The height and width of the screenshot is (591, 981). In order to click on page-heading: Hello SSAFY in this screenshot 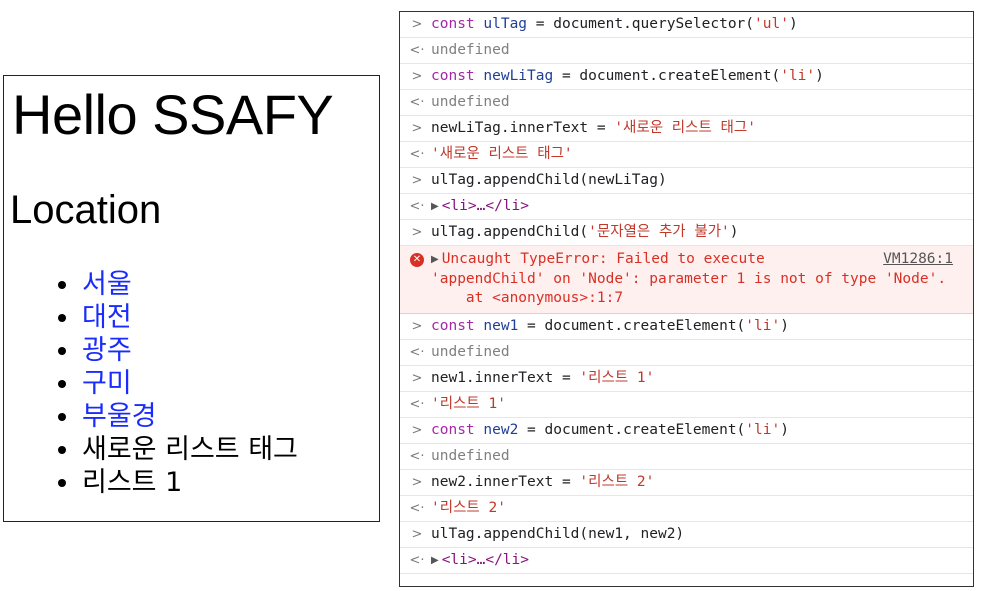, I will do `click(173, 114)`.